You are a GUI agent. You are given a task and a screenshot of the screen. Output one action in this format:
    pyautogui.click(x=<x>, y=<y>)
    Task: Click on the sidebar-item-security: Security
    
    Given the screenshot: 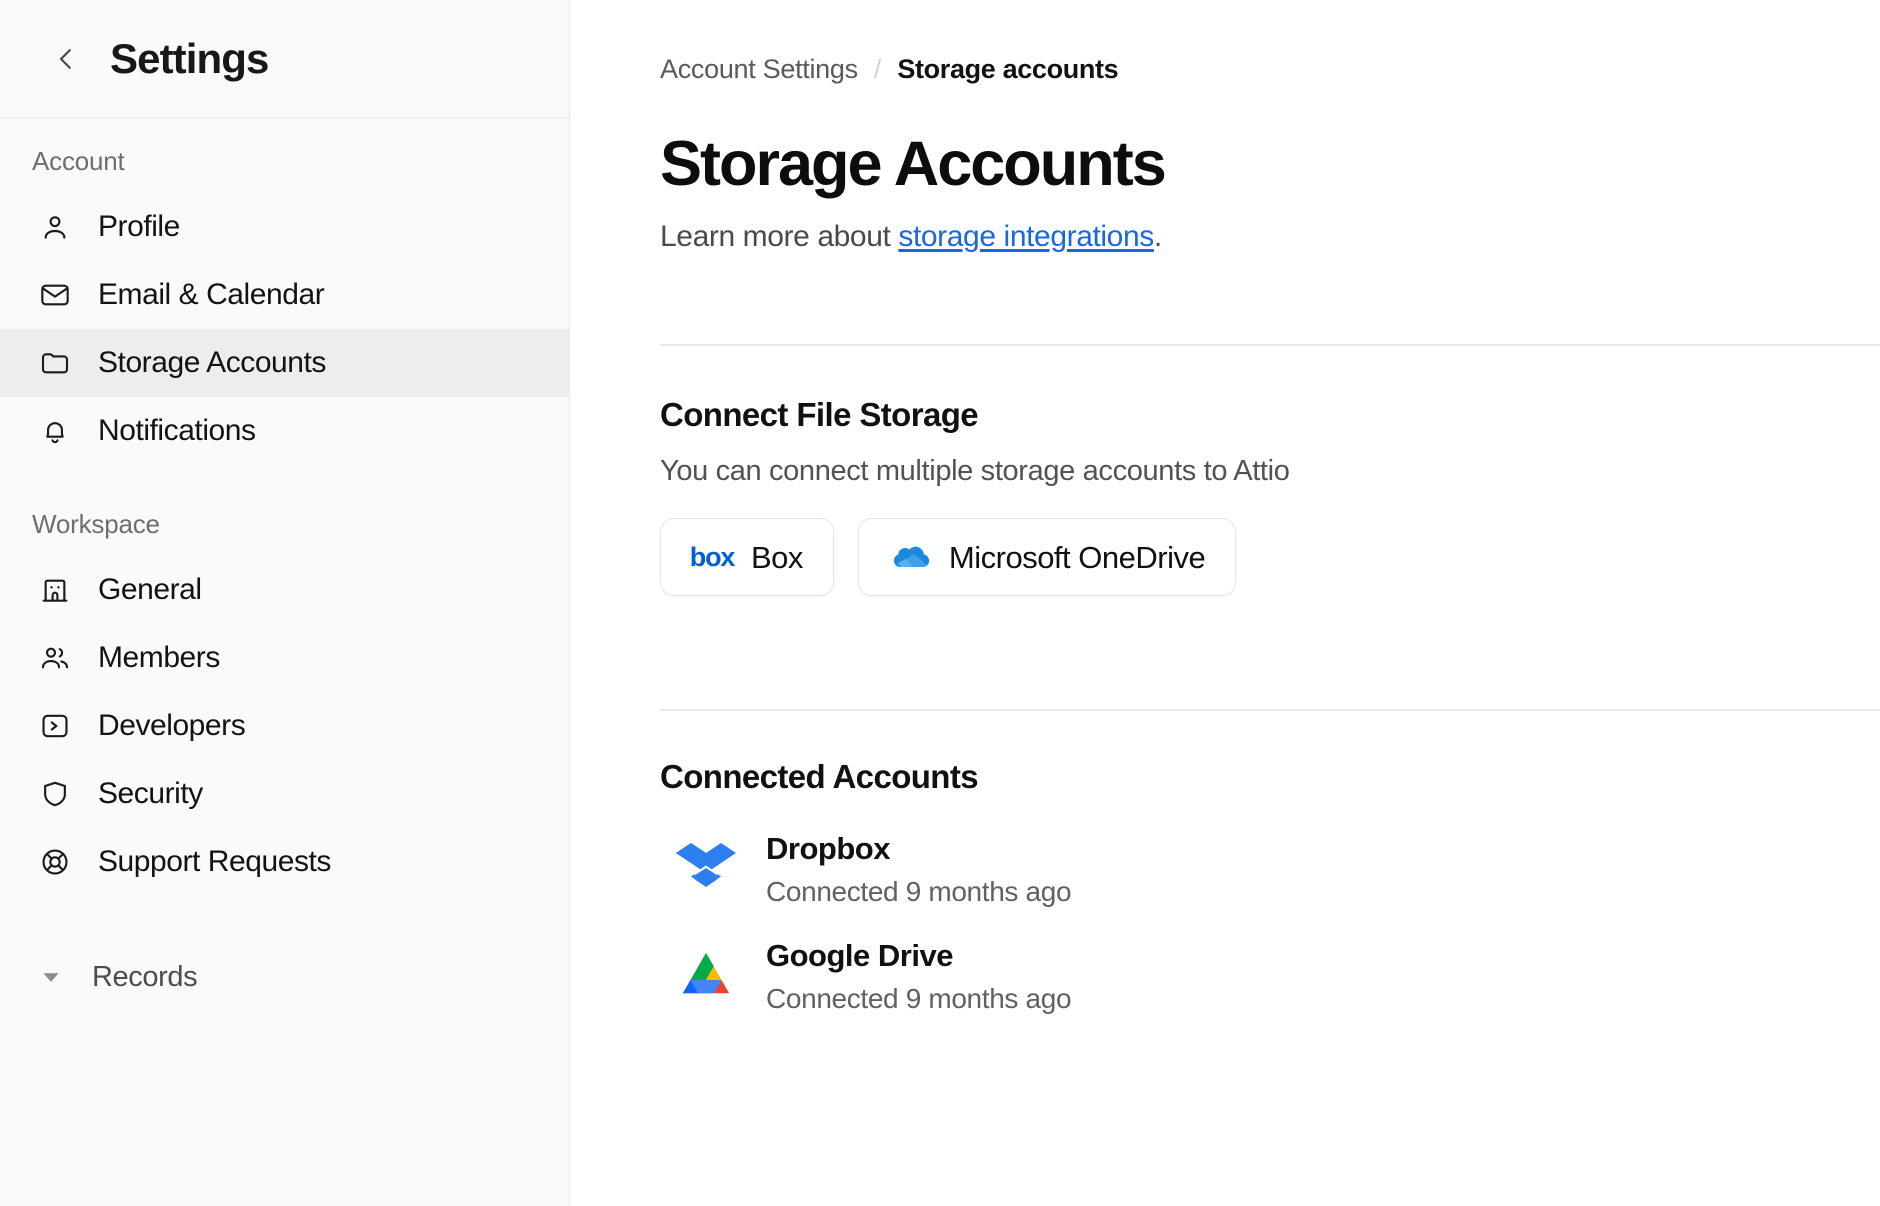 What is the action you would take?
    pyautogui.click(x=284, y=794)
    